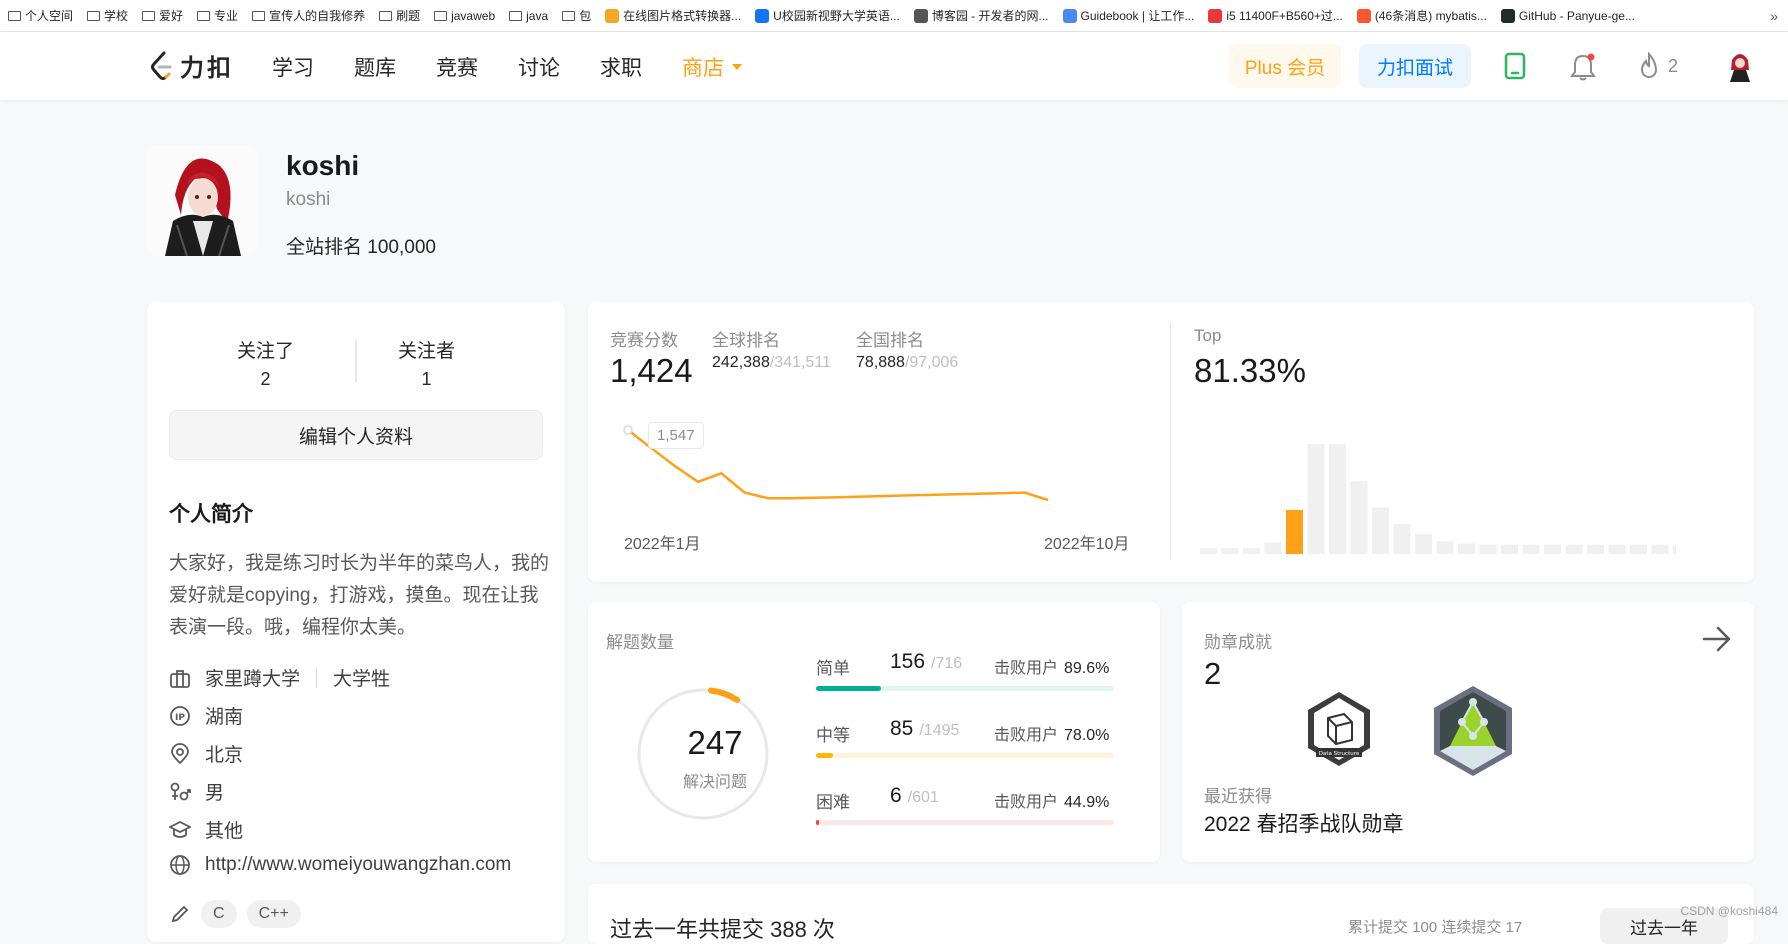 Image resolution: width=1788 pixels, height=944 pixels. I want to click on top-nav: 力扣 学习 题库 竞赛 讨论 求职 商店 Plus 会员 力扣面试 2, so click(894, 66).